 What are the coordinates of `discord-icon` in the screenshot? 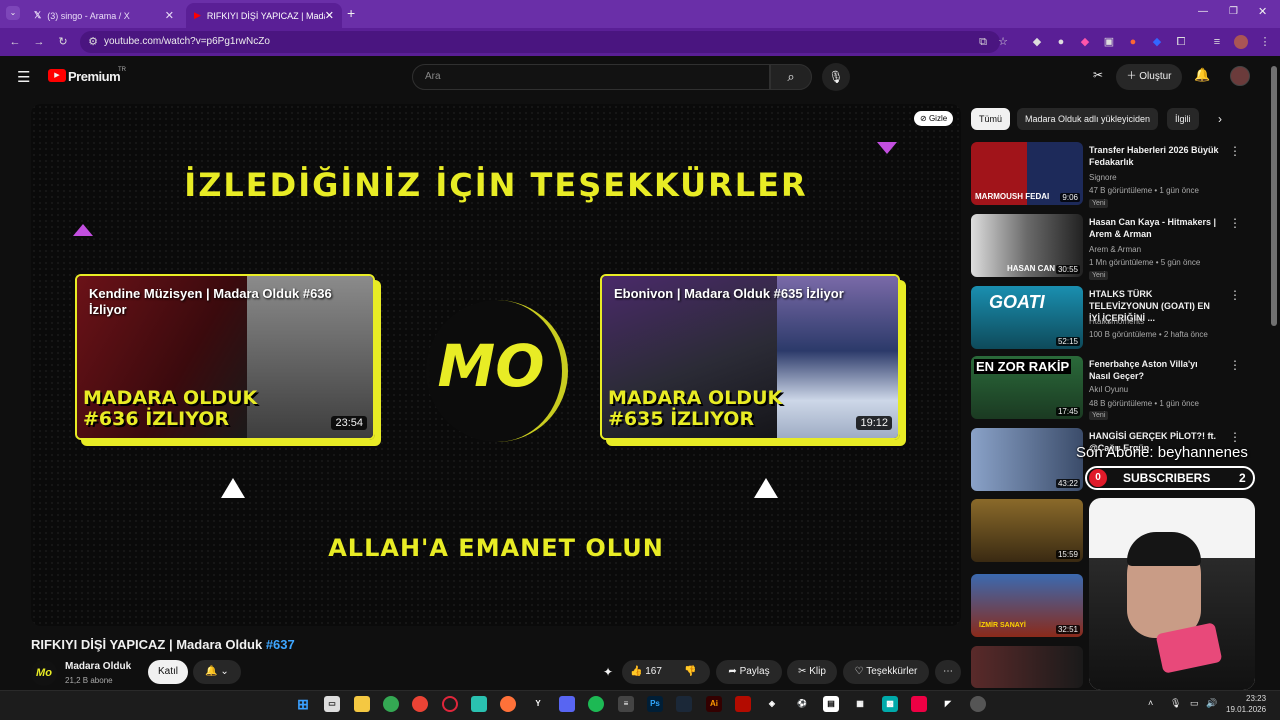 It's located at (567, 704).